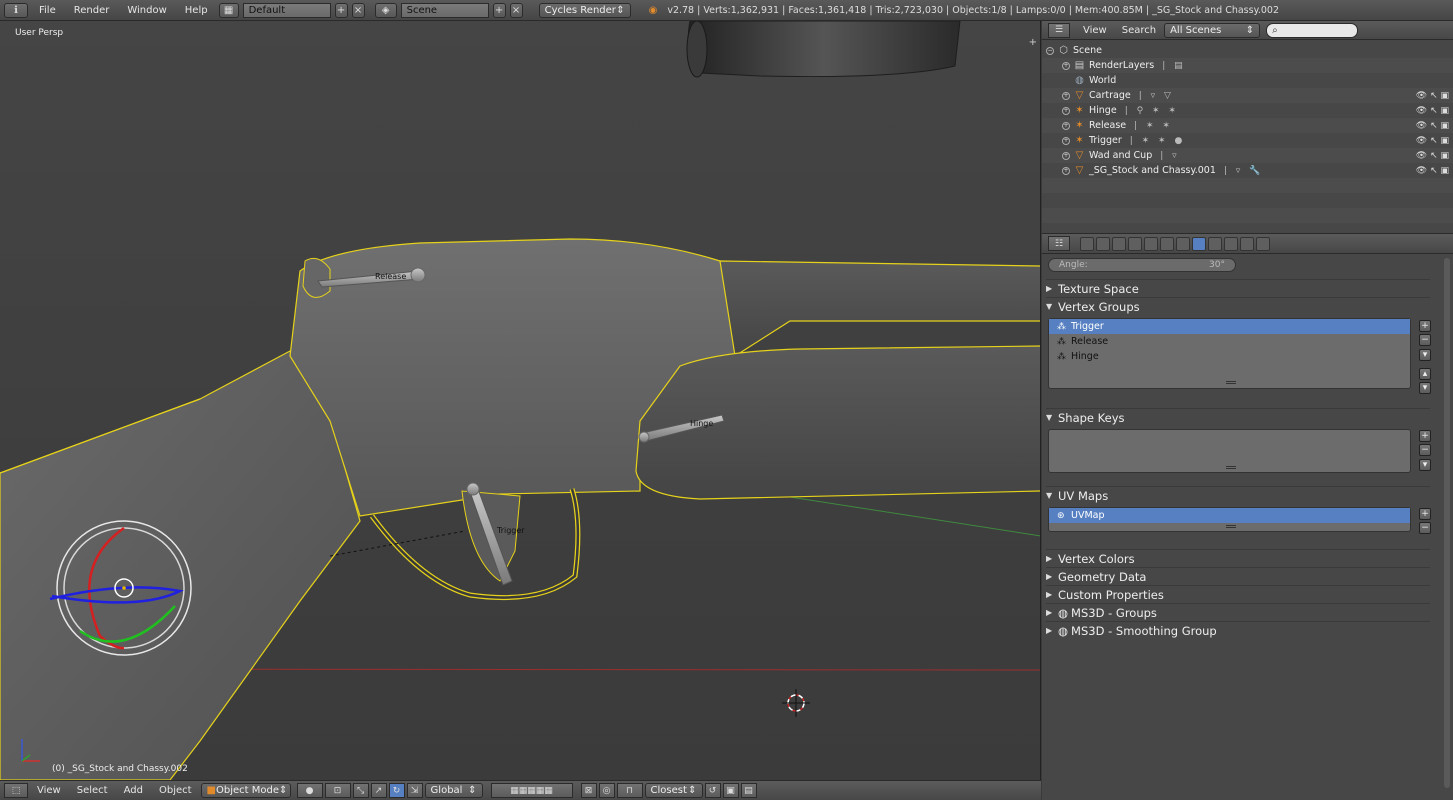 This screenshot has height=800, width=1453. I want to click on remove-uv-map-icon: −, so click(1425, 528).